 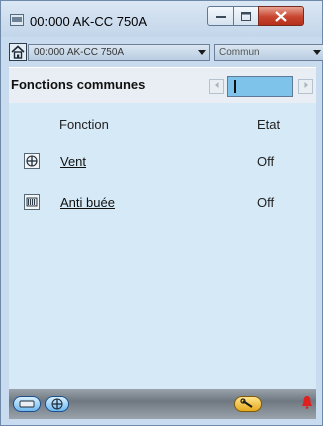 I want to click on page-number-input, so click(x=260, y=86).